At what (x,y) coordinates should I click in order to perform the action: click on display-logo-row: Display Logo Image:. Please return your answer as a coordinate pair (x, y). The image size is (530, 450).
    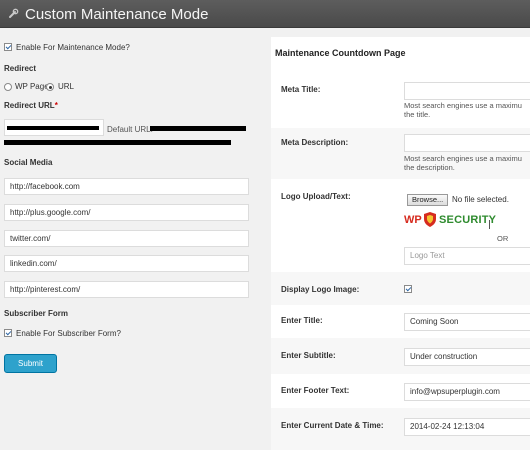
    Looking at the image, I should click on (400, 288).